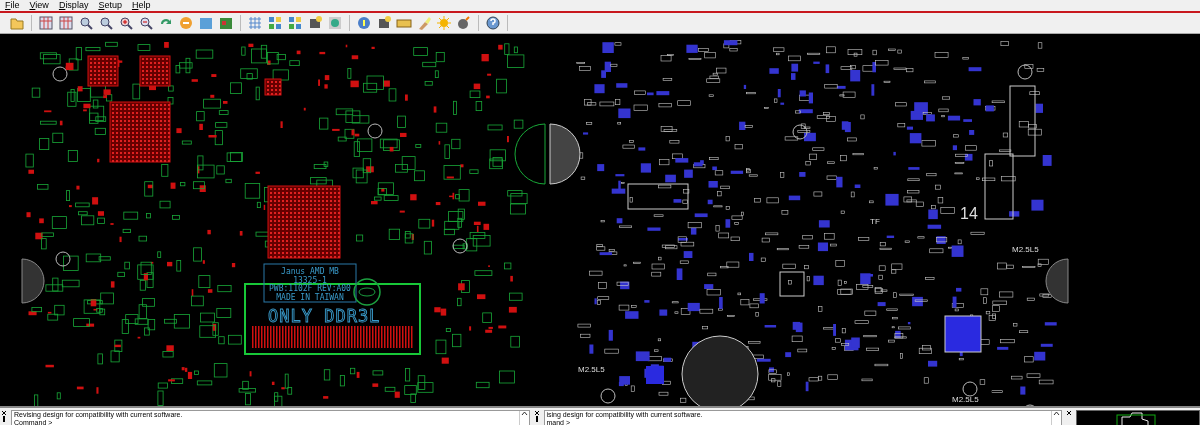 The height and width of the screenshot is (425, 1200). What do you see at coordinates (12, 5) in the screenshot?
I see `menu-item: File` at bounding box center [12, 5].